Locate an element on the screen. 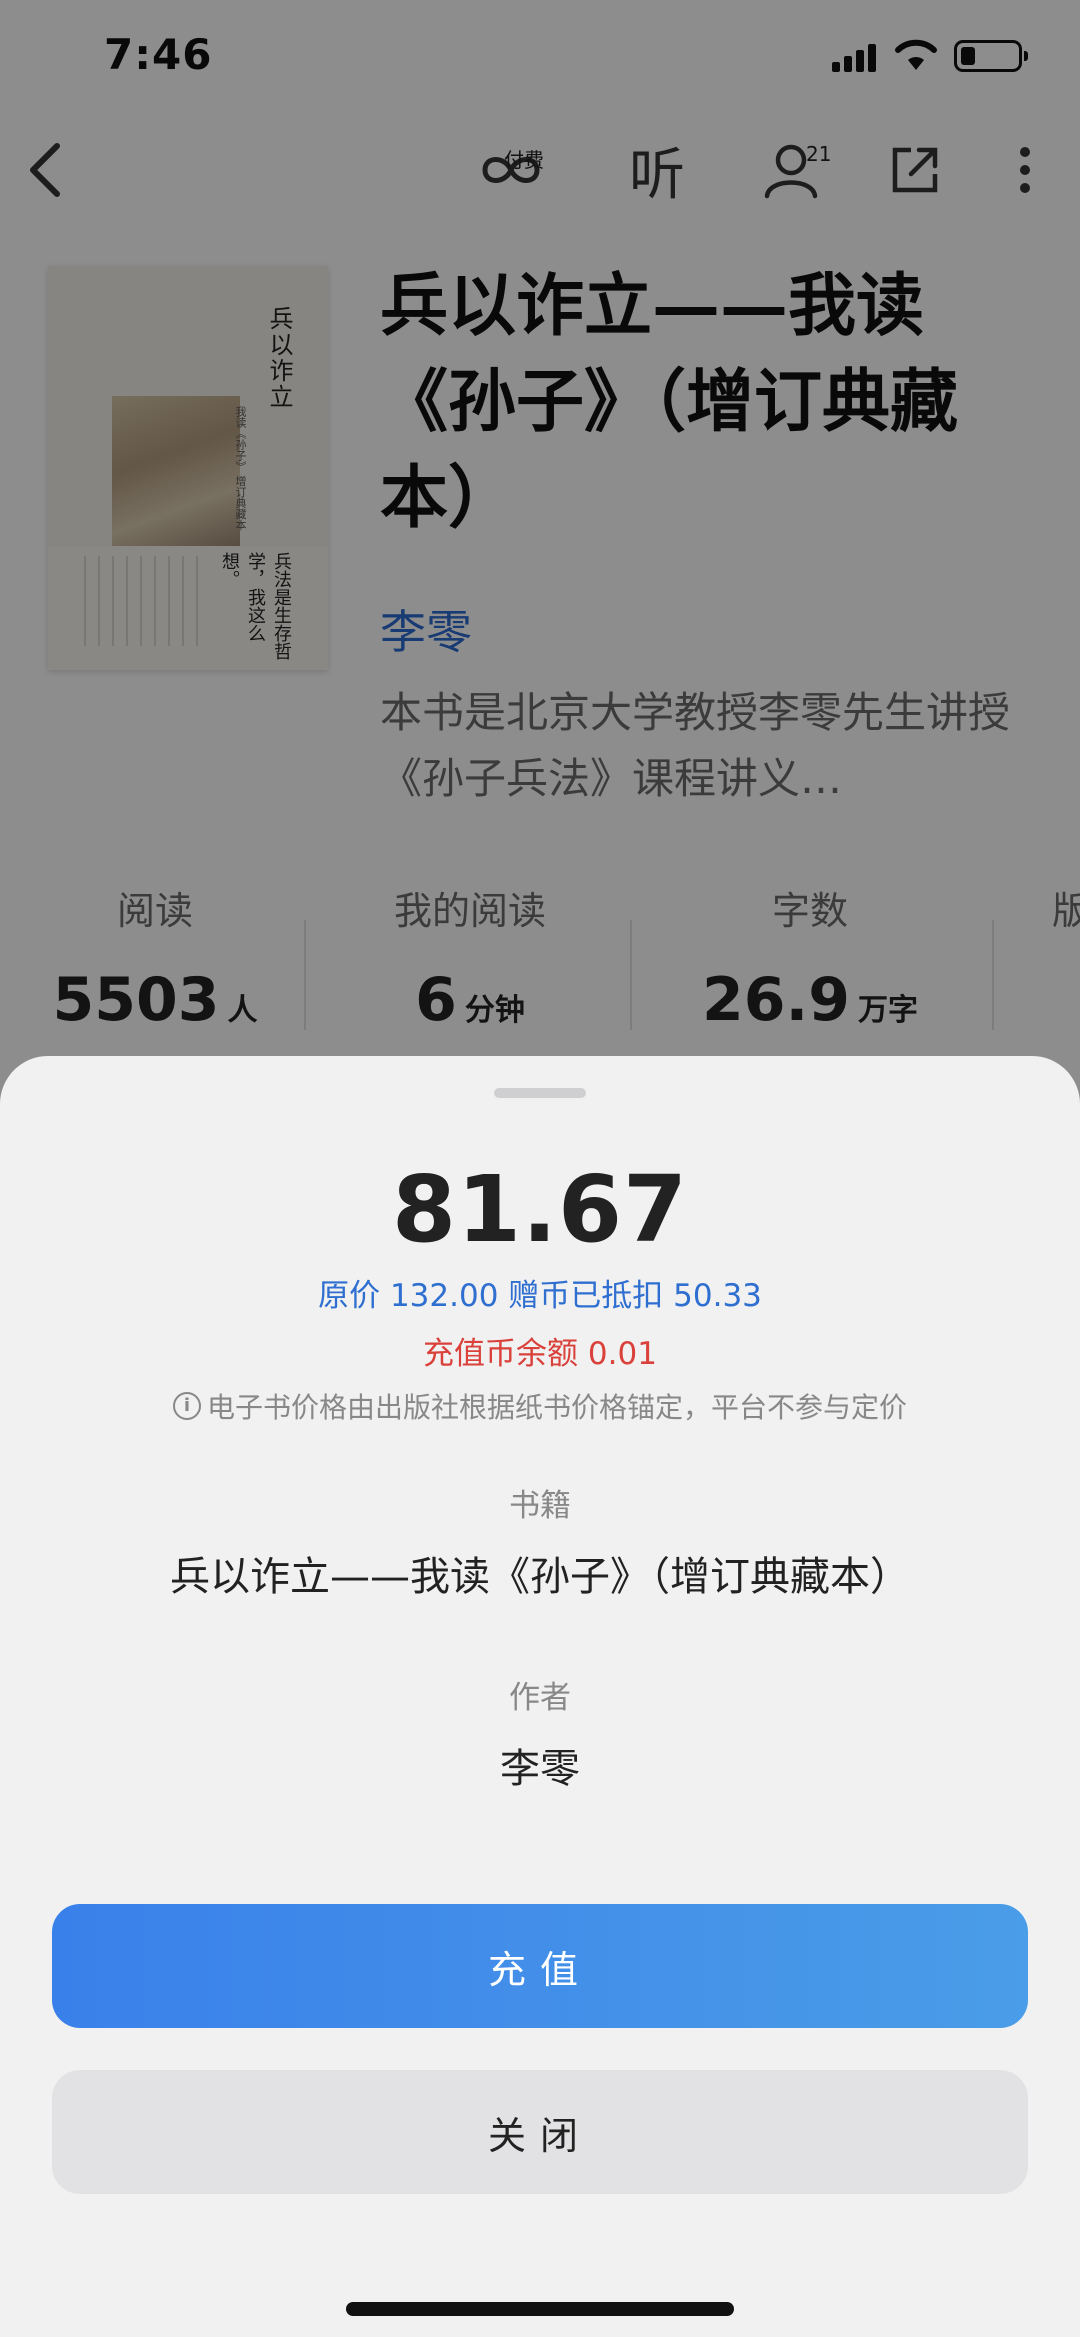 This screenshot has width=1080, height=2337. home-indicator is located at coordinates (540, 2309).